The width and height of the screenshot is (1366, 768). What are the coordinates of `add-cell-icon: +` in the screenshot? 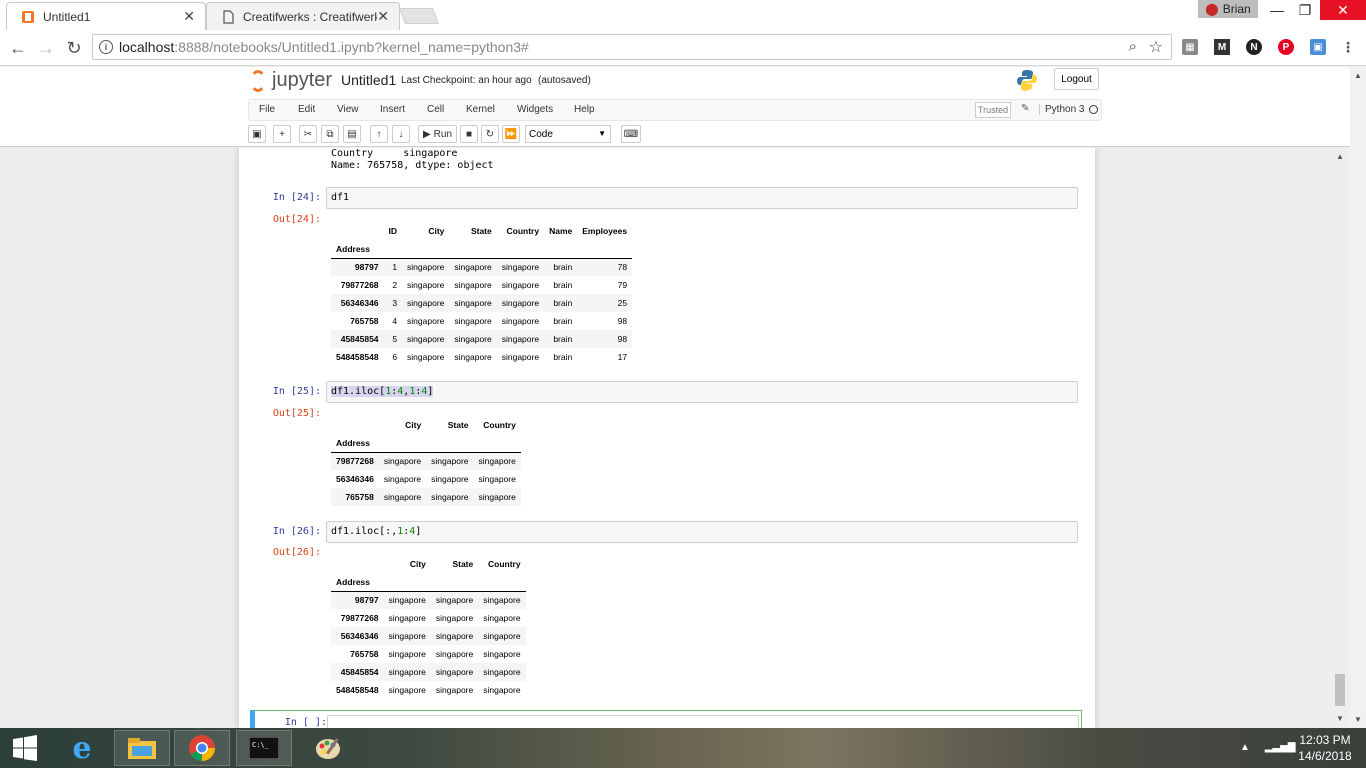 It's located at (282, 134).